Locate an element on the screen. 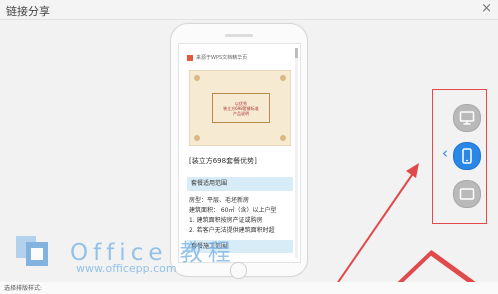  watermark-logo-icon is located at coordinates (32, 251).